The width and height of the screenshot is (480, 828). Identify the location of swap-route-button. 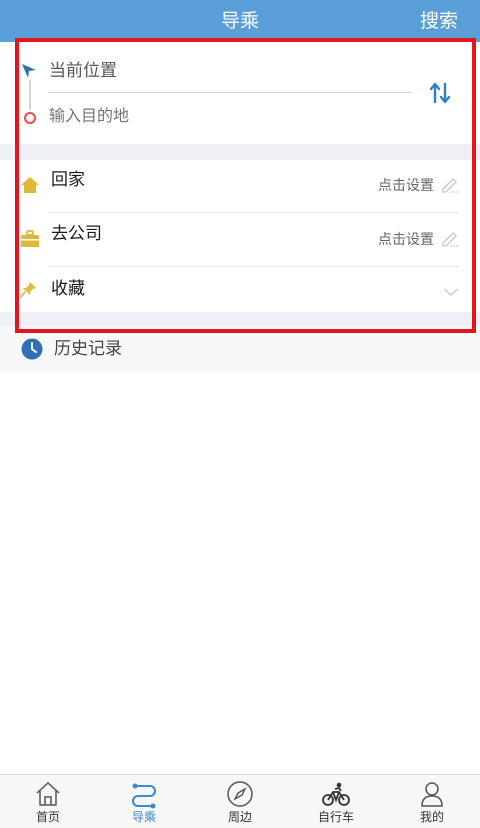
(440, 93).